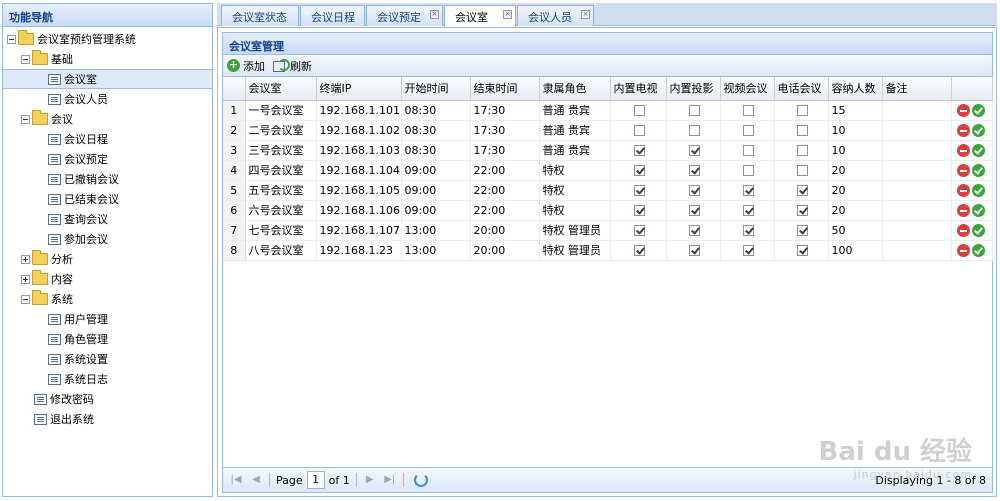  I want to click on tree-item: 参加会议, so click(107, 239).